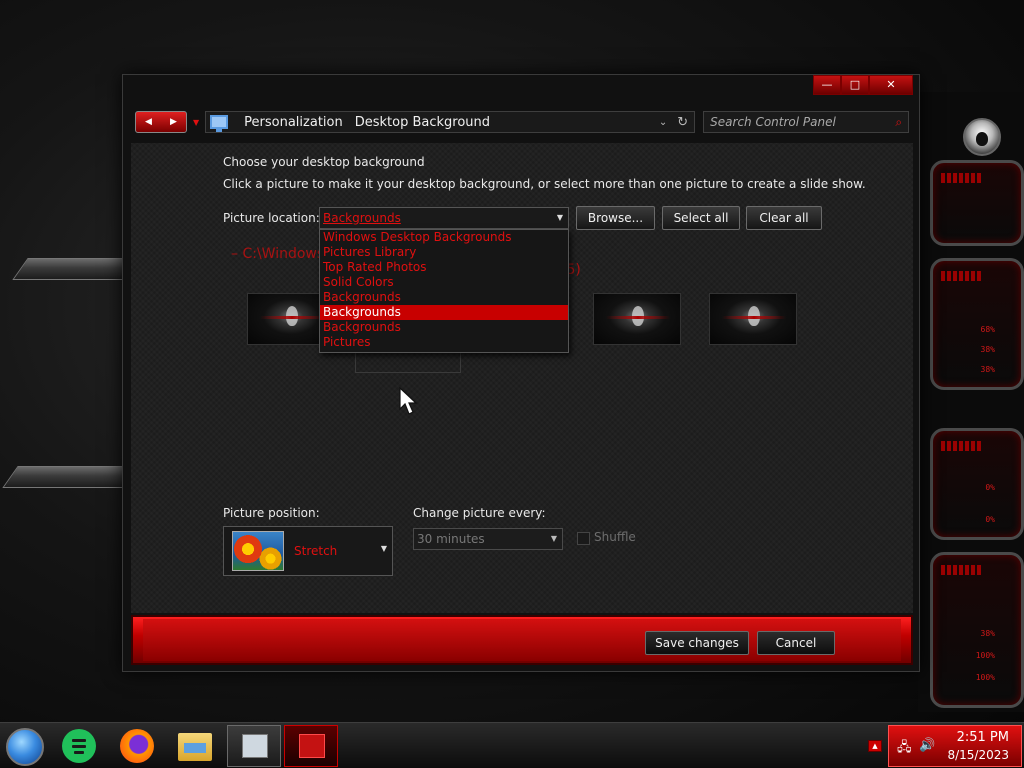 This screenshot has height=768, width=1024. Describe the element at coordinates (219, 123) in the screenshot. I see `control-panel-icon` at that location.